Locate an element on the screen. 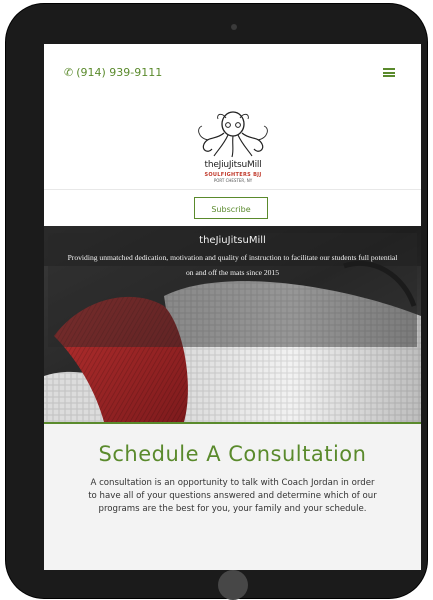  top-bar: ✆ (914) 939-9111 is located at coordinates (232, 74).